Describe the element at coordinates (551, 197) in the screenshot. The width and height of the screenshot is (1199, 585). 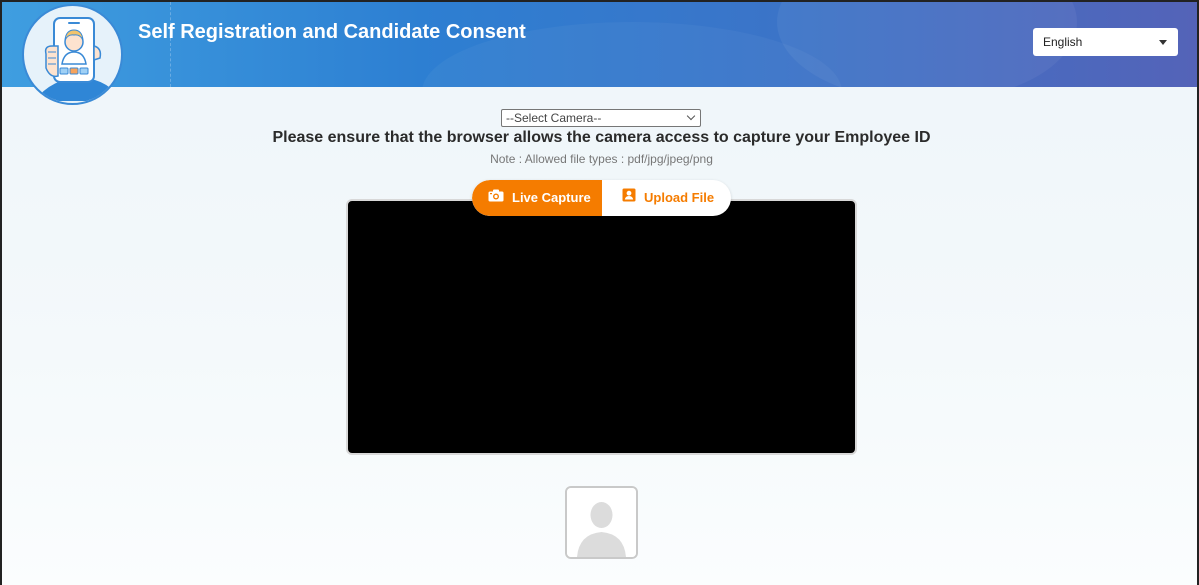
I see `tab-live-capture-label: Live Capture` at that location.